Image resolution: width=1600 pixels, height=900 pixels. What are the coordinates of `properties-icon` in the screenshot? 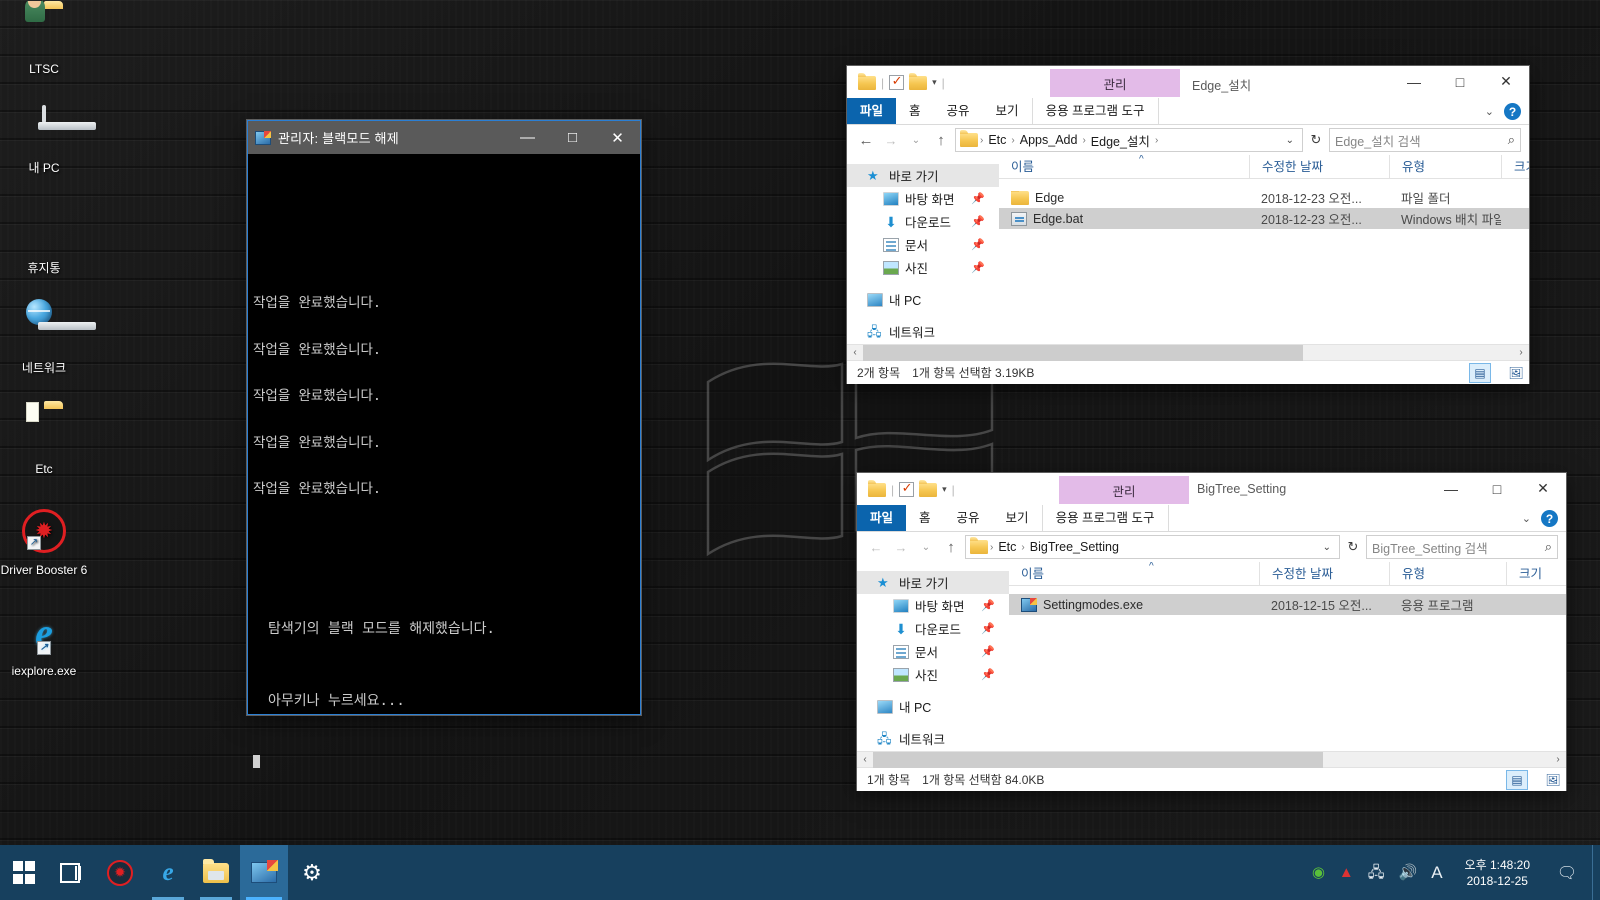 It's located at (877, 488).